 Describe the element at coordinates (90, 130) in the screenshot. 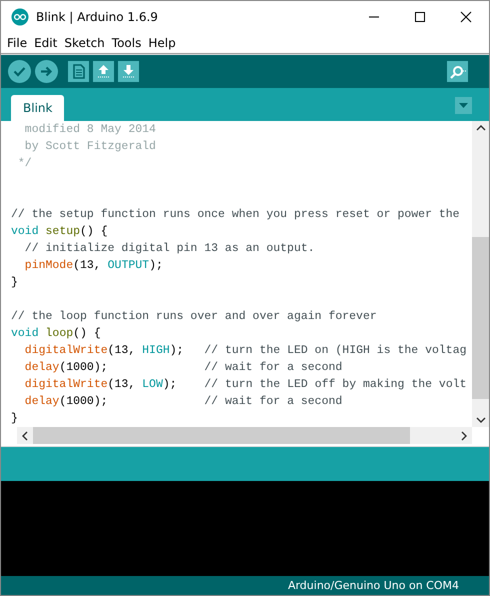

I see `code-line: modified 8 May 2014` at that location.